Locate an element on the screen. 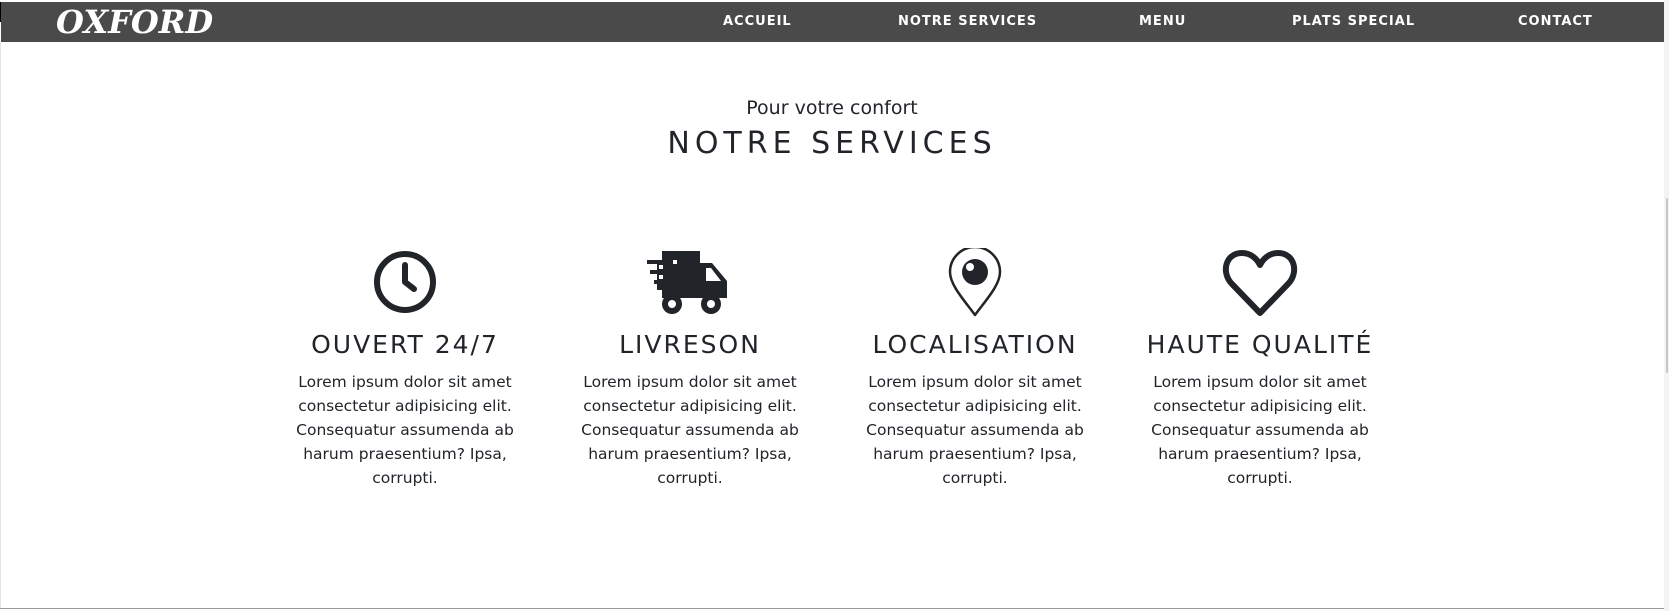  nav-link-contact: CONTACT is located at coordinates (1555, 22).